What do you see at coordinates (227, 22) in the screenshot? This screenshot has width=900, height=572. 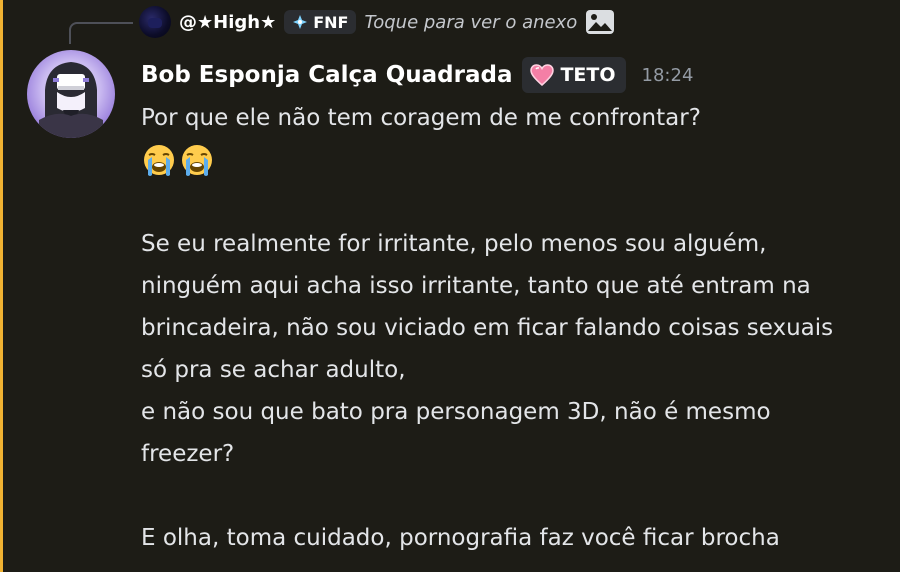 I see `reply-author-name: @★High★` at bounding box center [227, 22].